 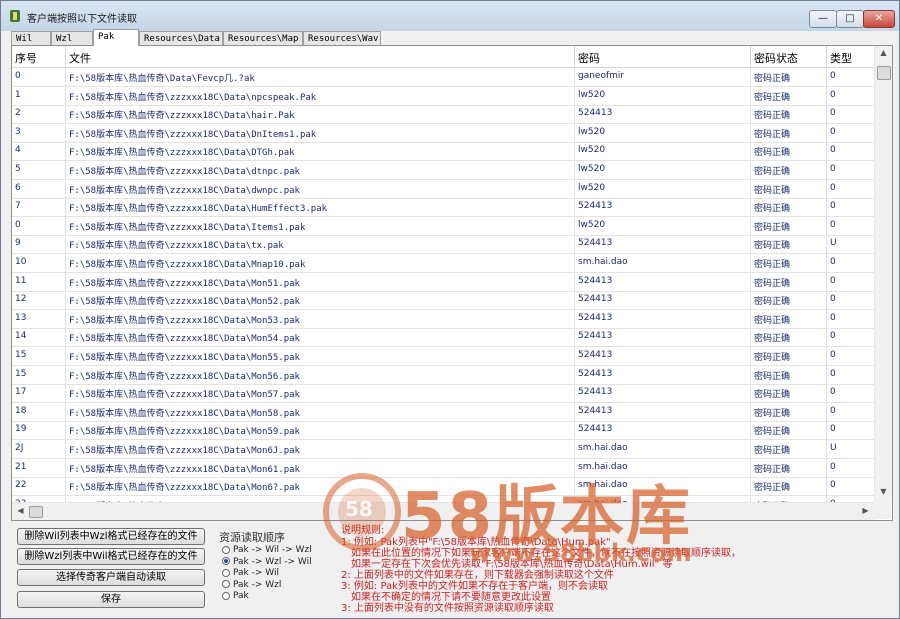 I want to click on save-button: 保存, so click(x=111, y=599).